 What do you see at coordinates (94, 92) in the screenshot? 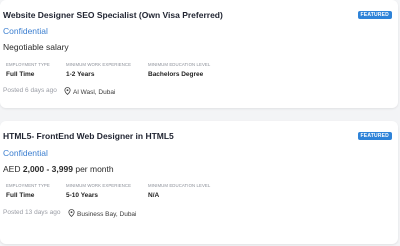
I see `location-text: Al Wasl, Dubai` at bounding box center [94, 92].